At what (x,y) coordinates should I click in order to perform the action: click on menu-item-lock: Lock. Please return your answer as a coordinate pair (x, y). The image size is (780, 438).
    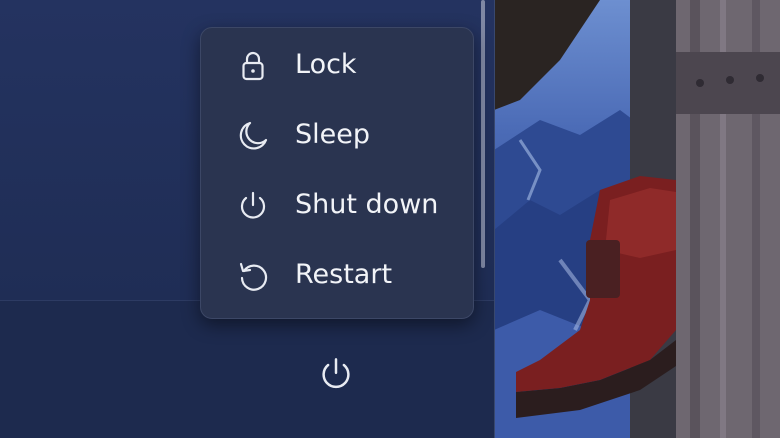
    Looking at the image, I should click on (337, 65).